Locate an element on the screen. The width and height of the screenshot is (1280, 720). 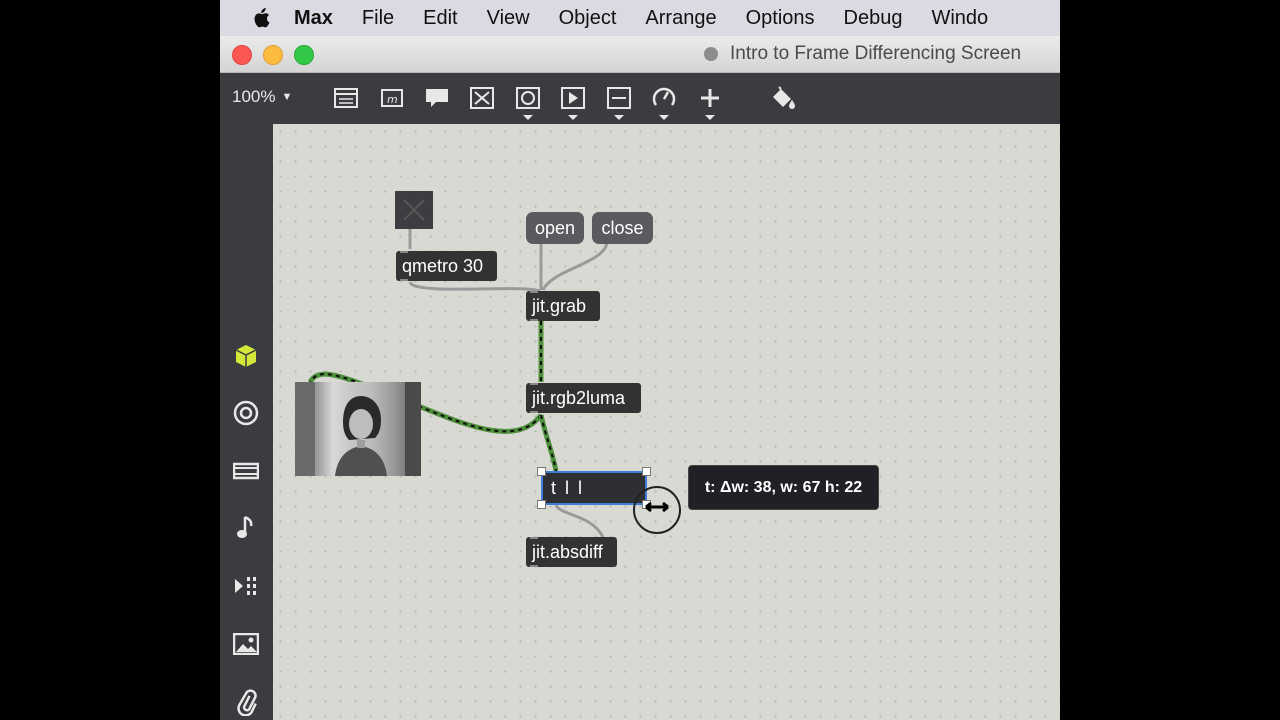
new-playbar-tool is located at coordinates (573, 102).